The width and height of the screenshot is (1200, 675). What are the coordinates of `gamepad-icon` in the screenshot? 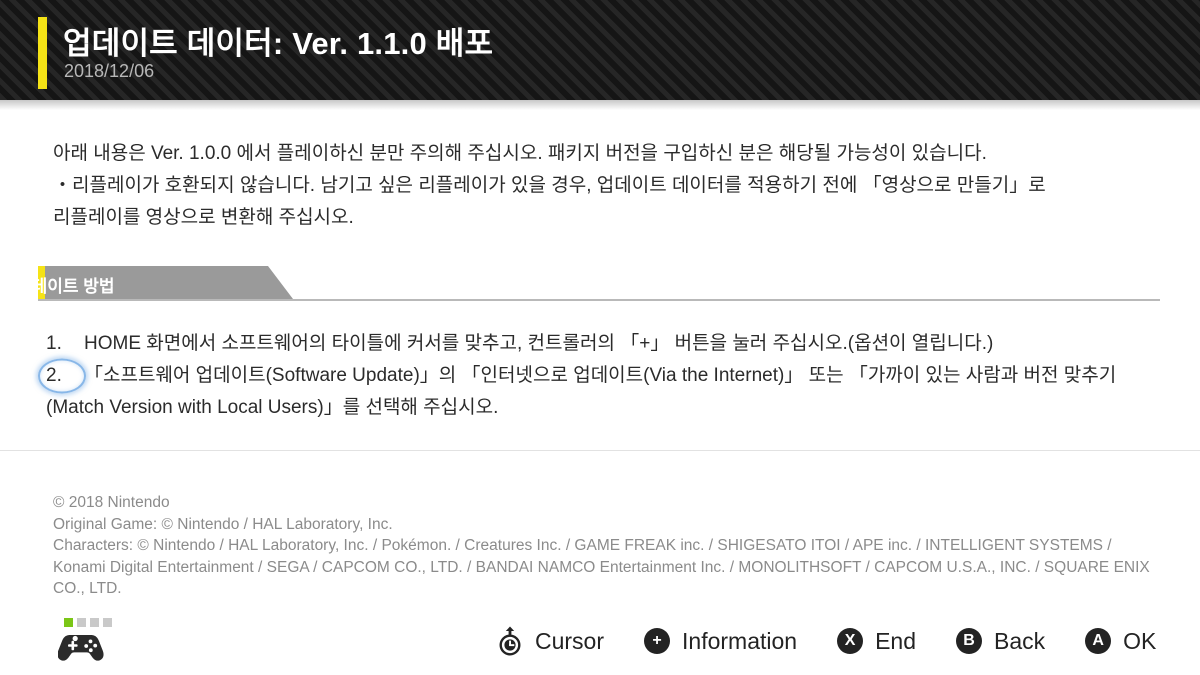 It's located at (80, 650).